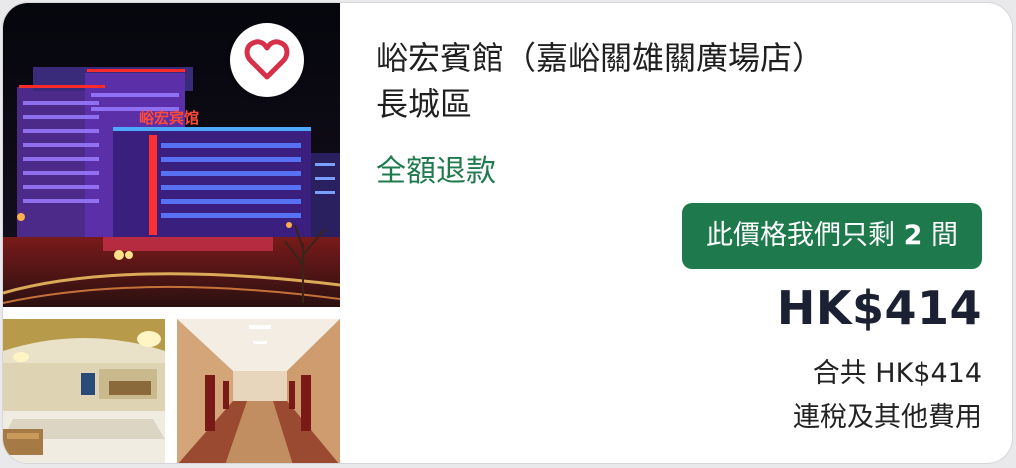 This screenshot has width=1016, height=468. What do you see at coordinates (801, 235) in the screenshot?
I see `availability-prefix: 此價格我們只剩` at bounding box center [801, 235].